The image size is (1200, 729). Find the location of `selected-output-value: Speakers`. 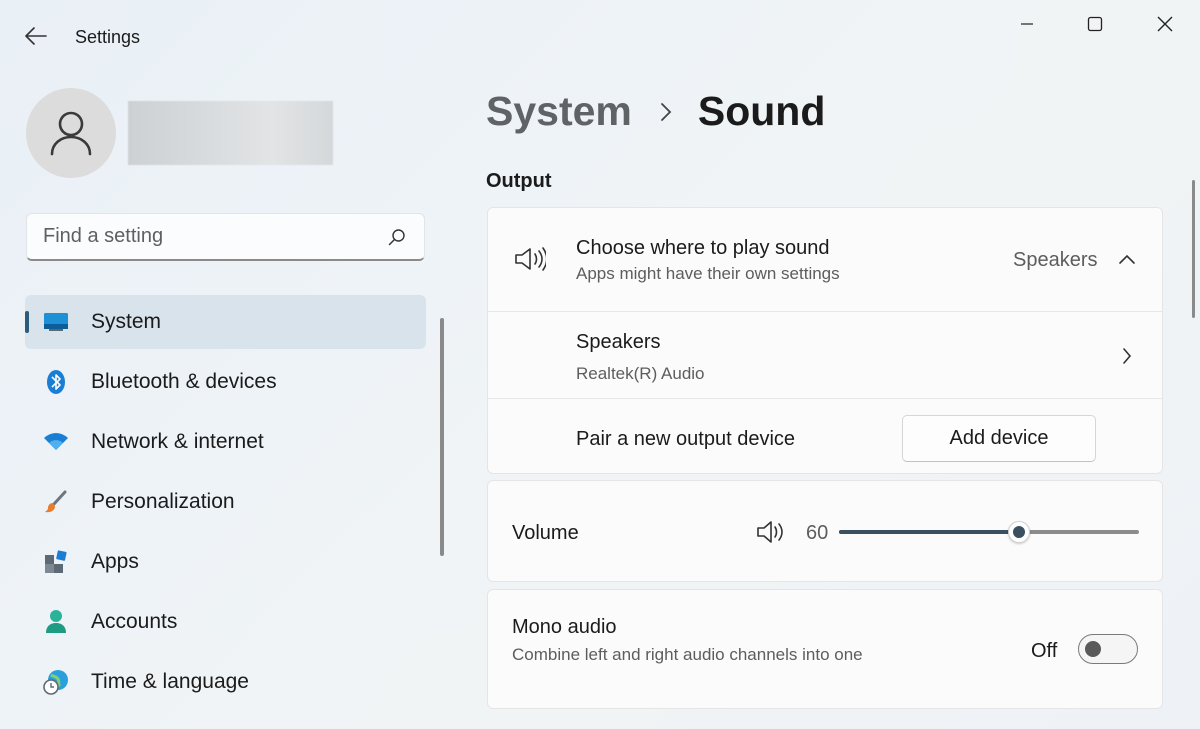

selected-output-value: Speakers is located at coordinates (1055, 260).